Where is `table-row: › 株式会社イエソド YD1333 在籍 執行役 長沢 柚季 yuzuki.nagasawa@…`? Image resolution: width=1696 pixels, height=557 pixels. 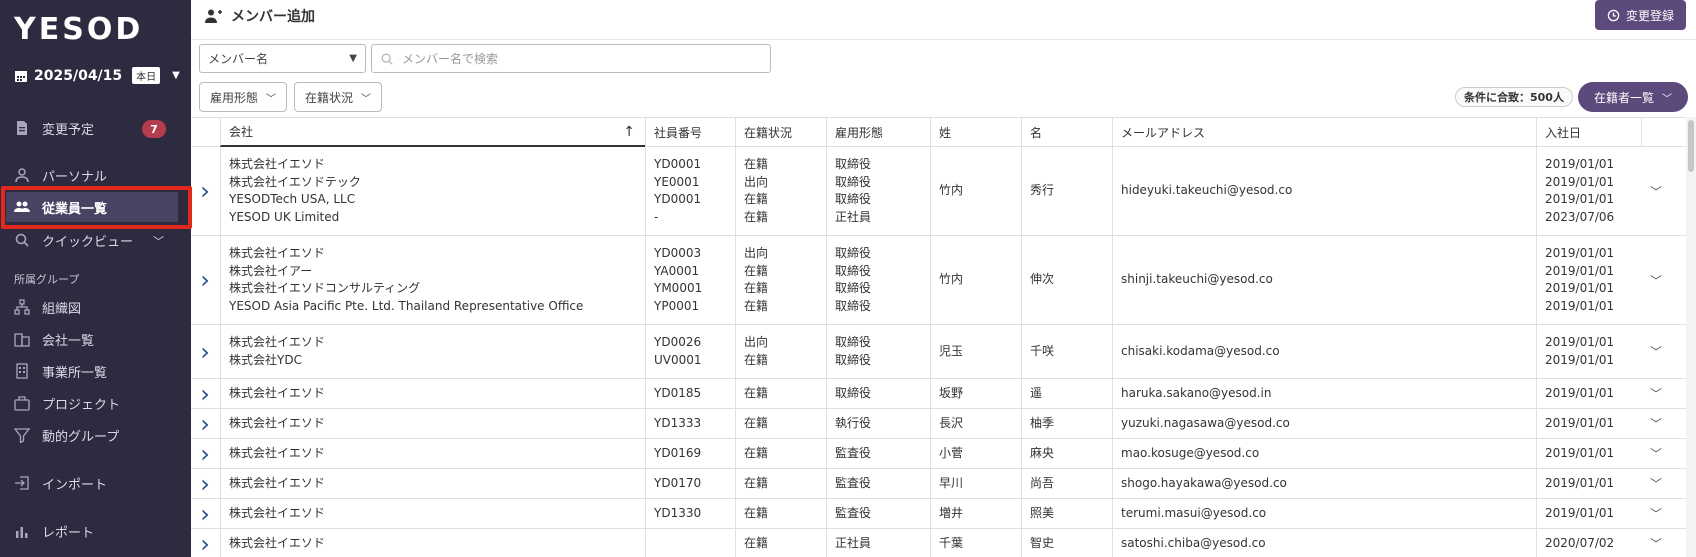
table-row: › 株式会社イエソド YD1333 在籍 執行役 長沢 柚季 yuzuki.nagasawa@… is located at coordinates (938, 424).